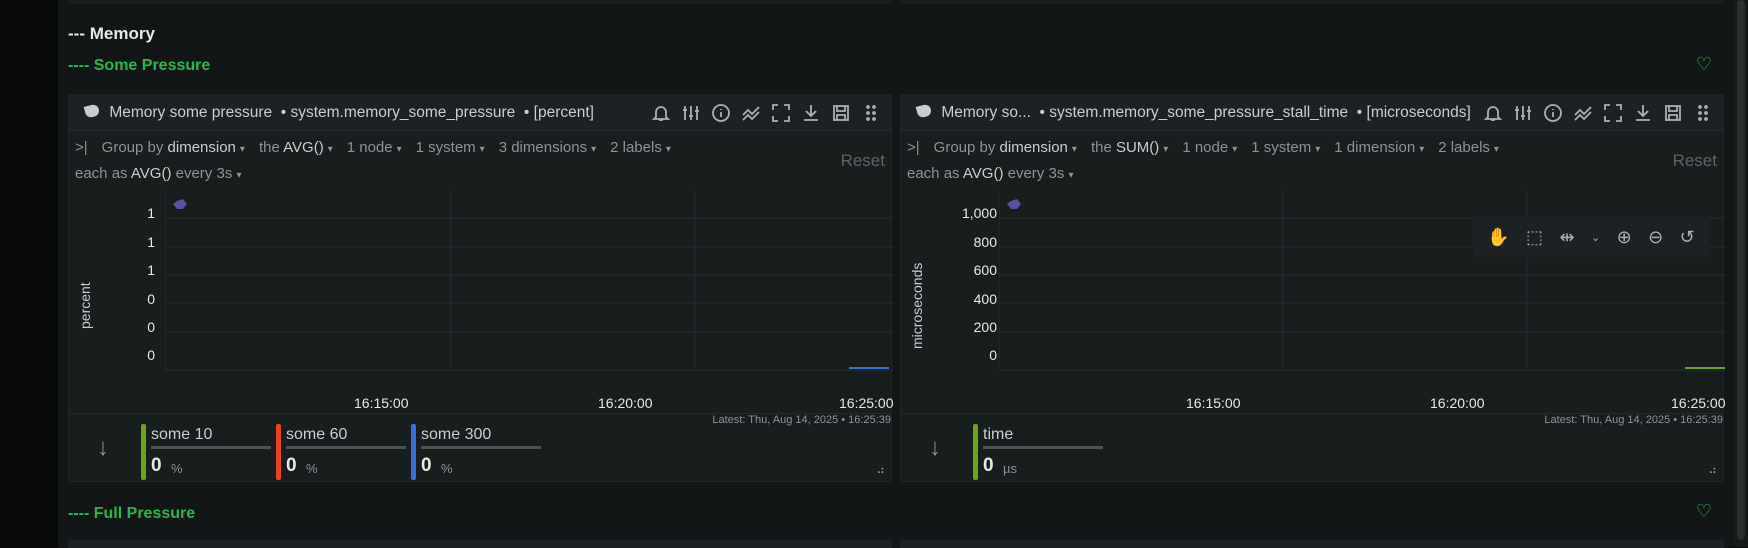 This screenshot has width=1748, height=548. Describe the element at coordinates (1741, 270) in the screenshot. I see `scrollbar-thumb` at that location.